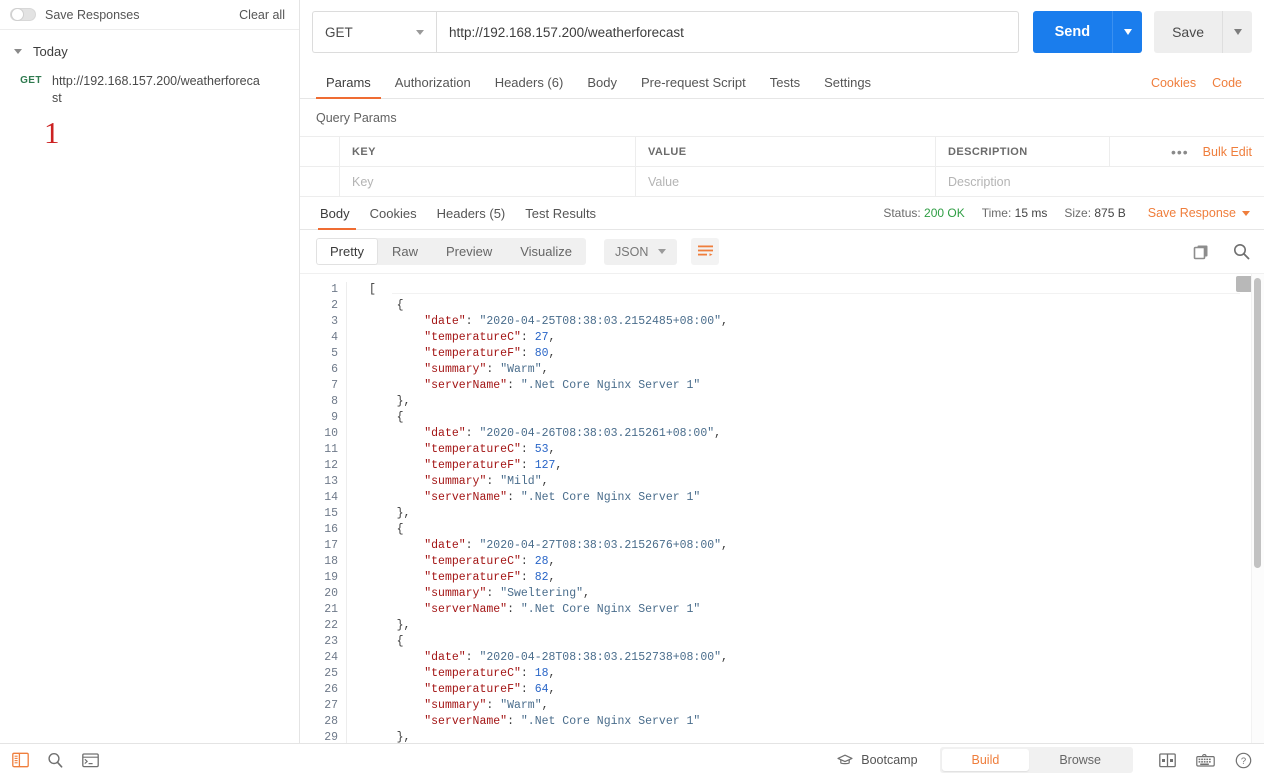 Image resolution: width=1264 pixels, height=776 pixels. Describe the element at coordinates (1227, 152) in the screenshot. I see `bulk-edit-button: Bulk Edit` at that location.